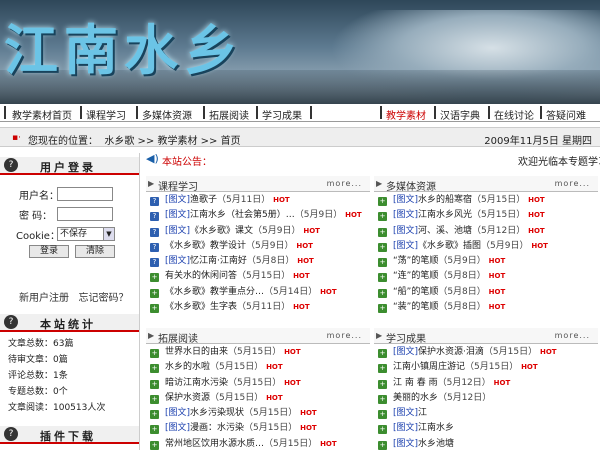 This screenshot has width=600, height=451. What do you see at coordinates (415, 307) in the screenshot?
I see `item-title: “装”的笔顺` at bounding box center [415, 307].